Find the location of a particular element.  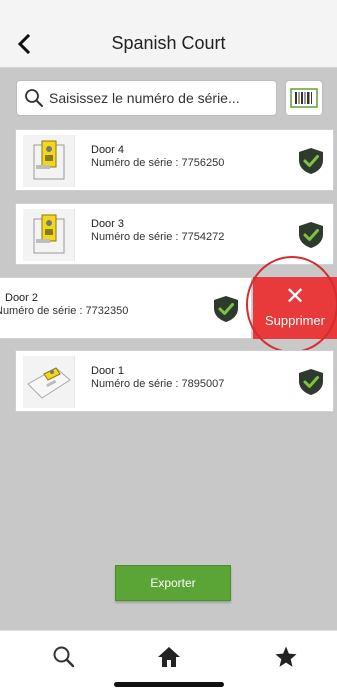

door-name: Door 2 is located at coordinates (22, 298).